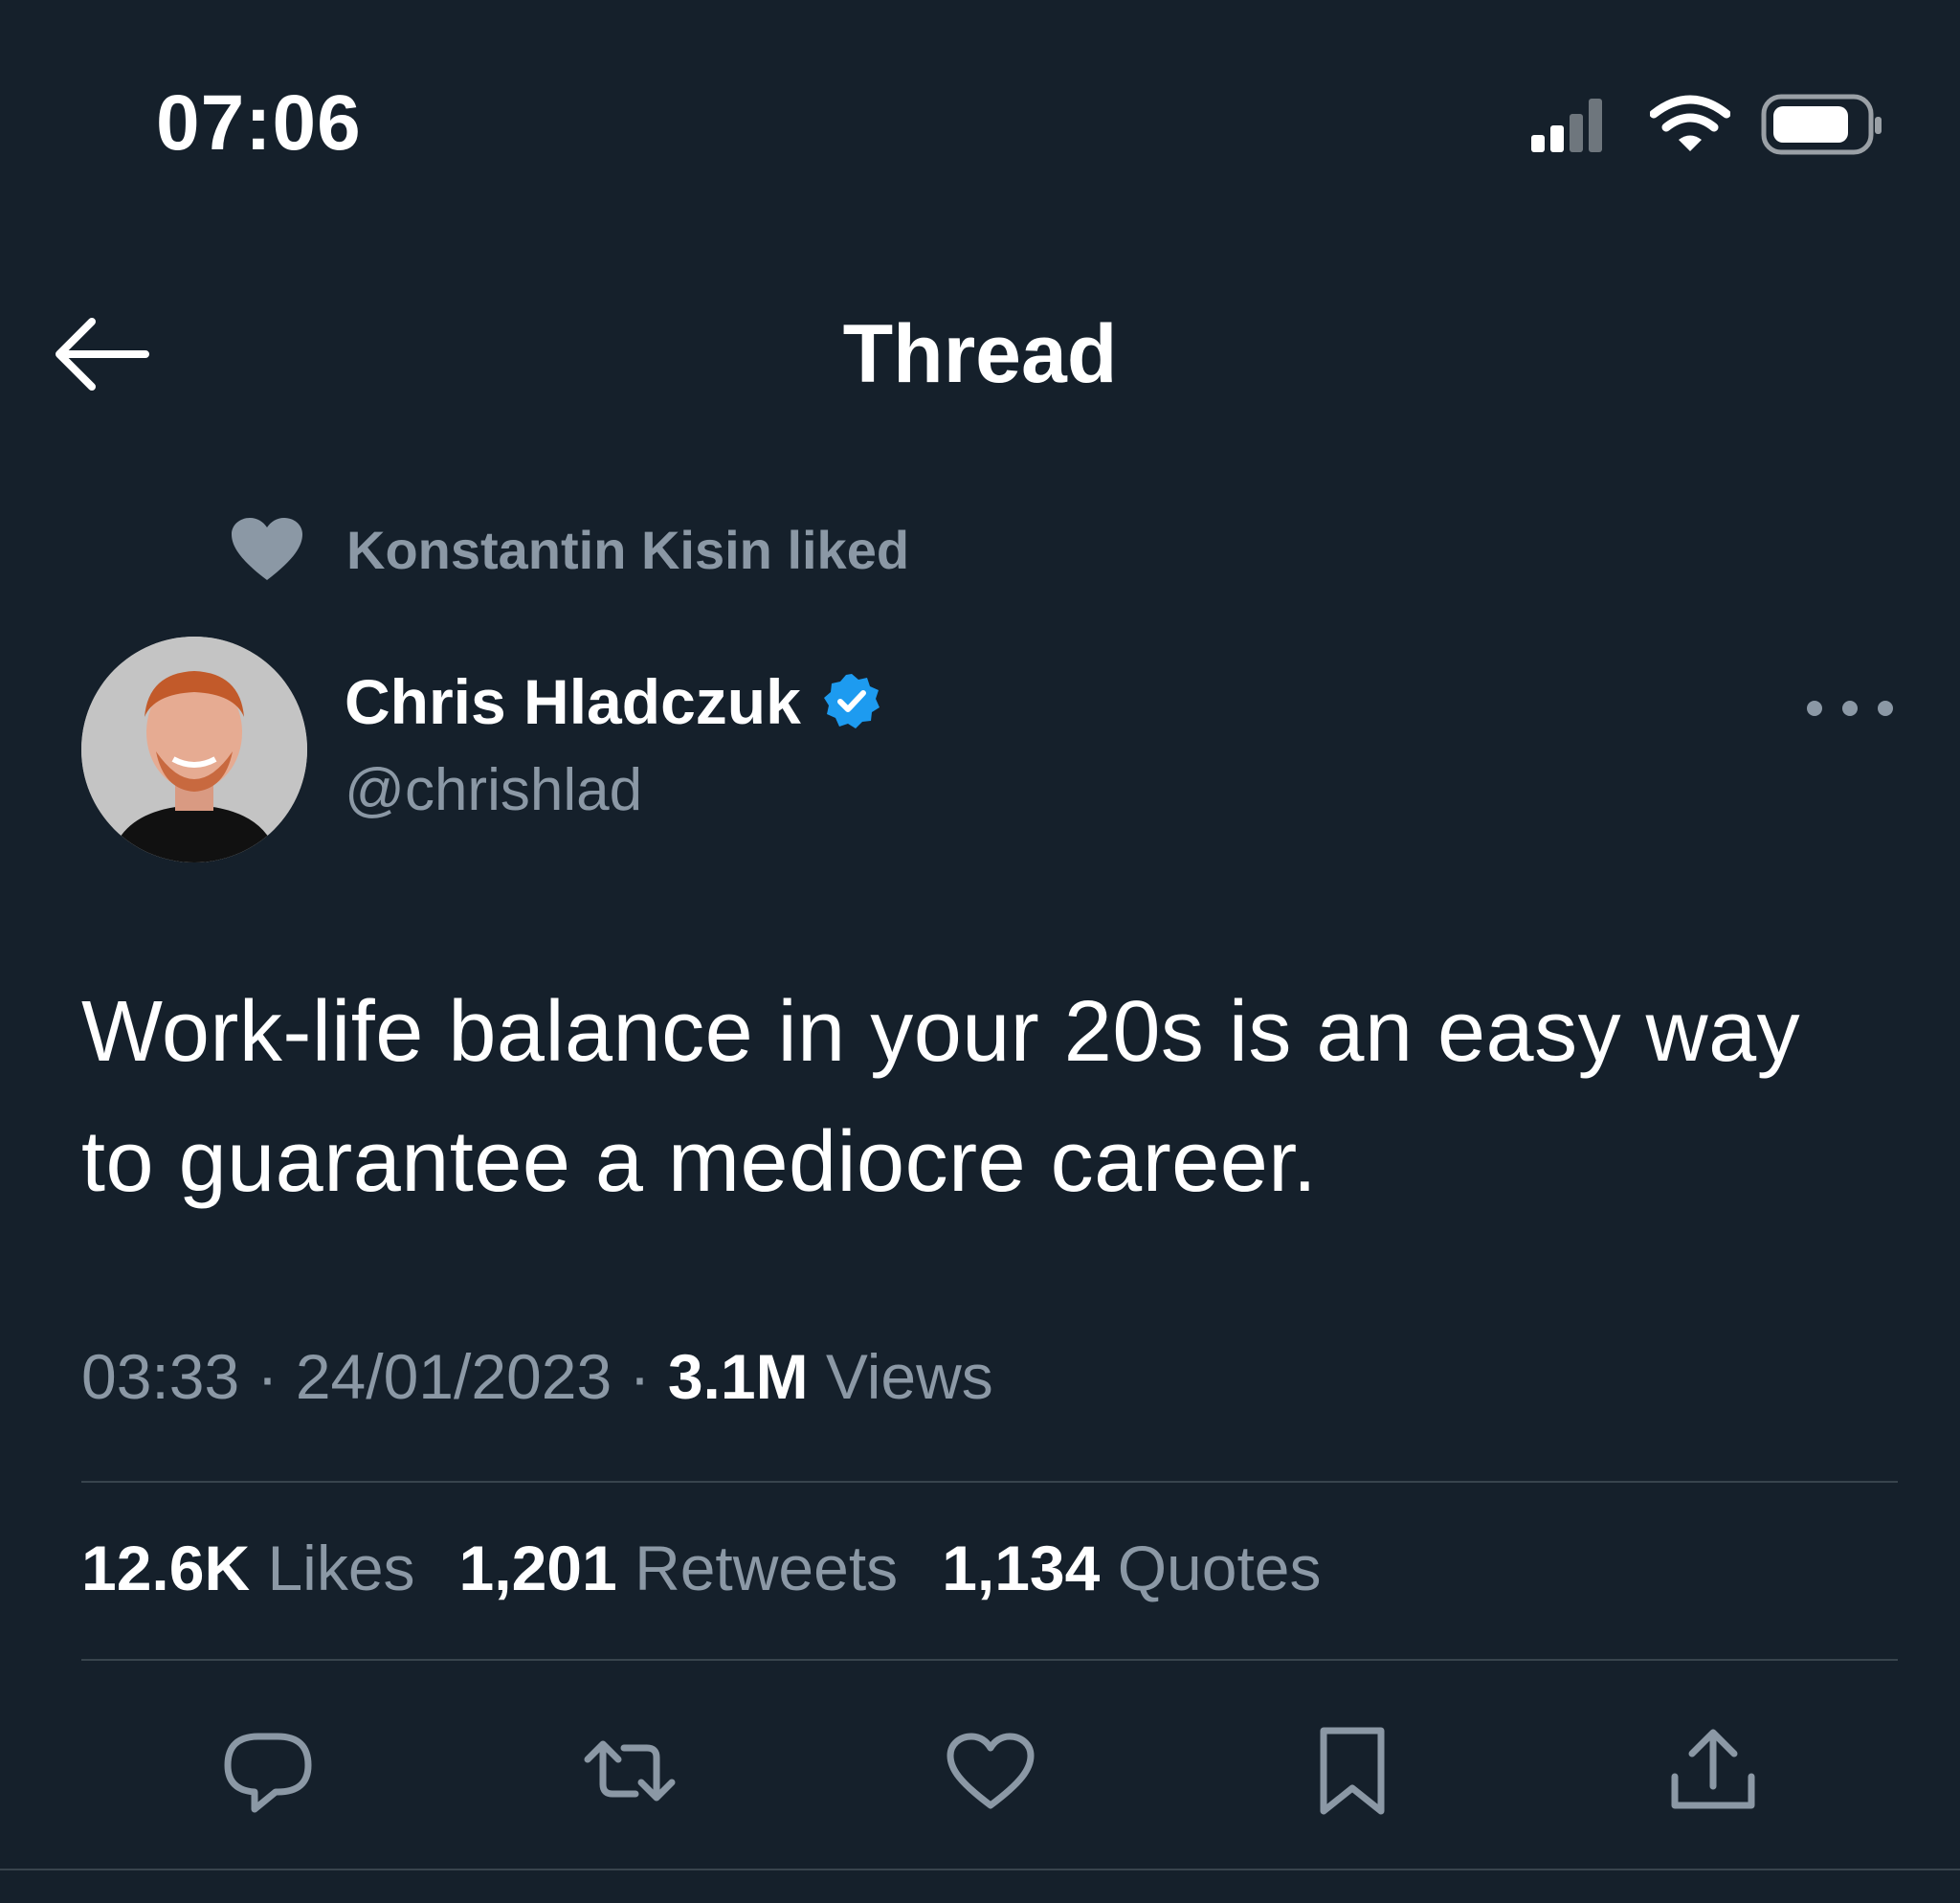  I want to click on reply-button, so click(268, 1771).